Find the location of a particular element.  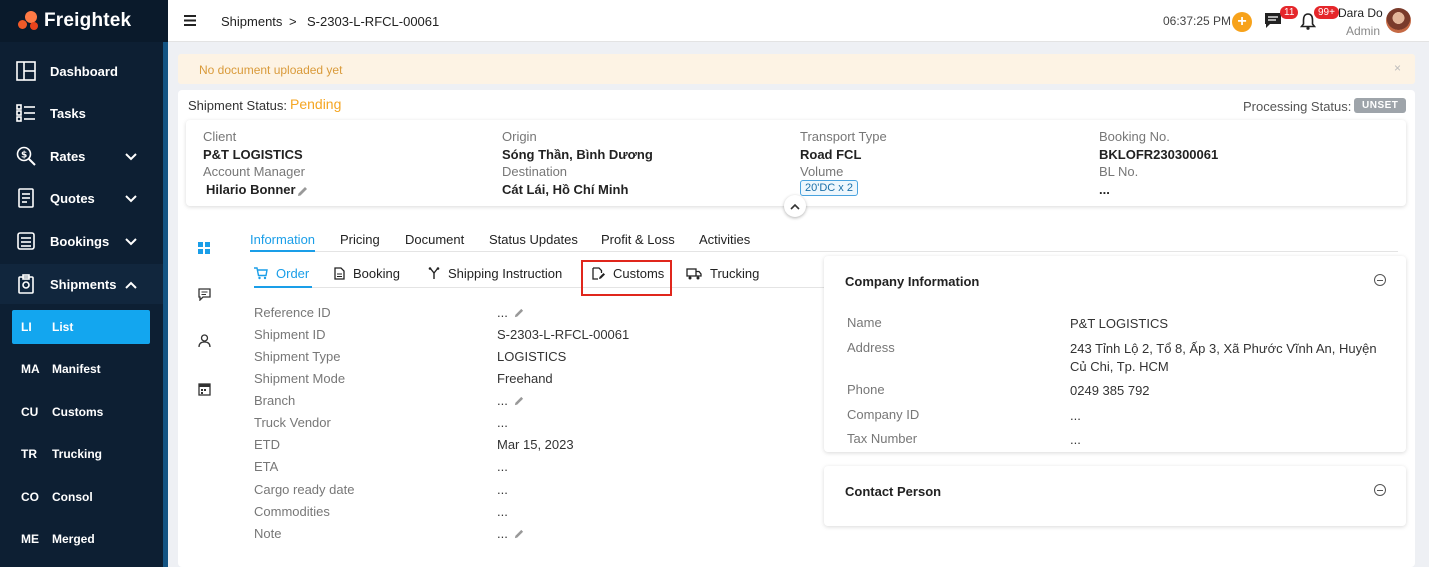

close-icon: × is located at coordinates (1397, 68).